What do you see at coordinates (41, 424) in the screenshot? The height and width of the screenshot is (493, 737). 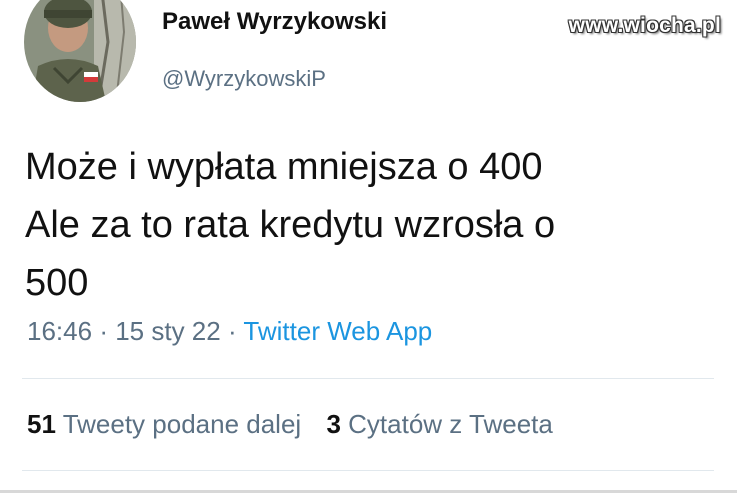 I see `retweets-count: 51` at bounding box center [41, 424].